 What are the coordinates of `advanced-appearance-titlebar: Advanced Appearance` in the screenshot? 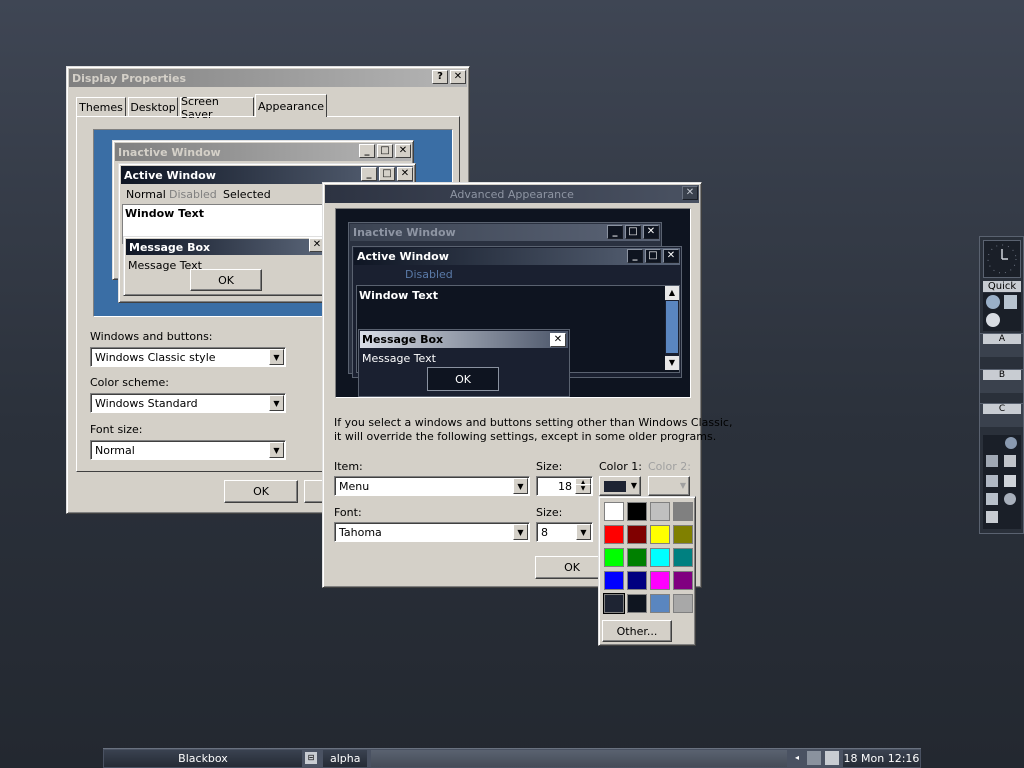 It's located at (512, 194).